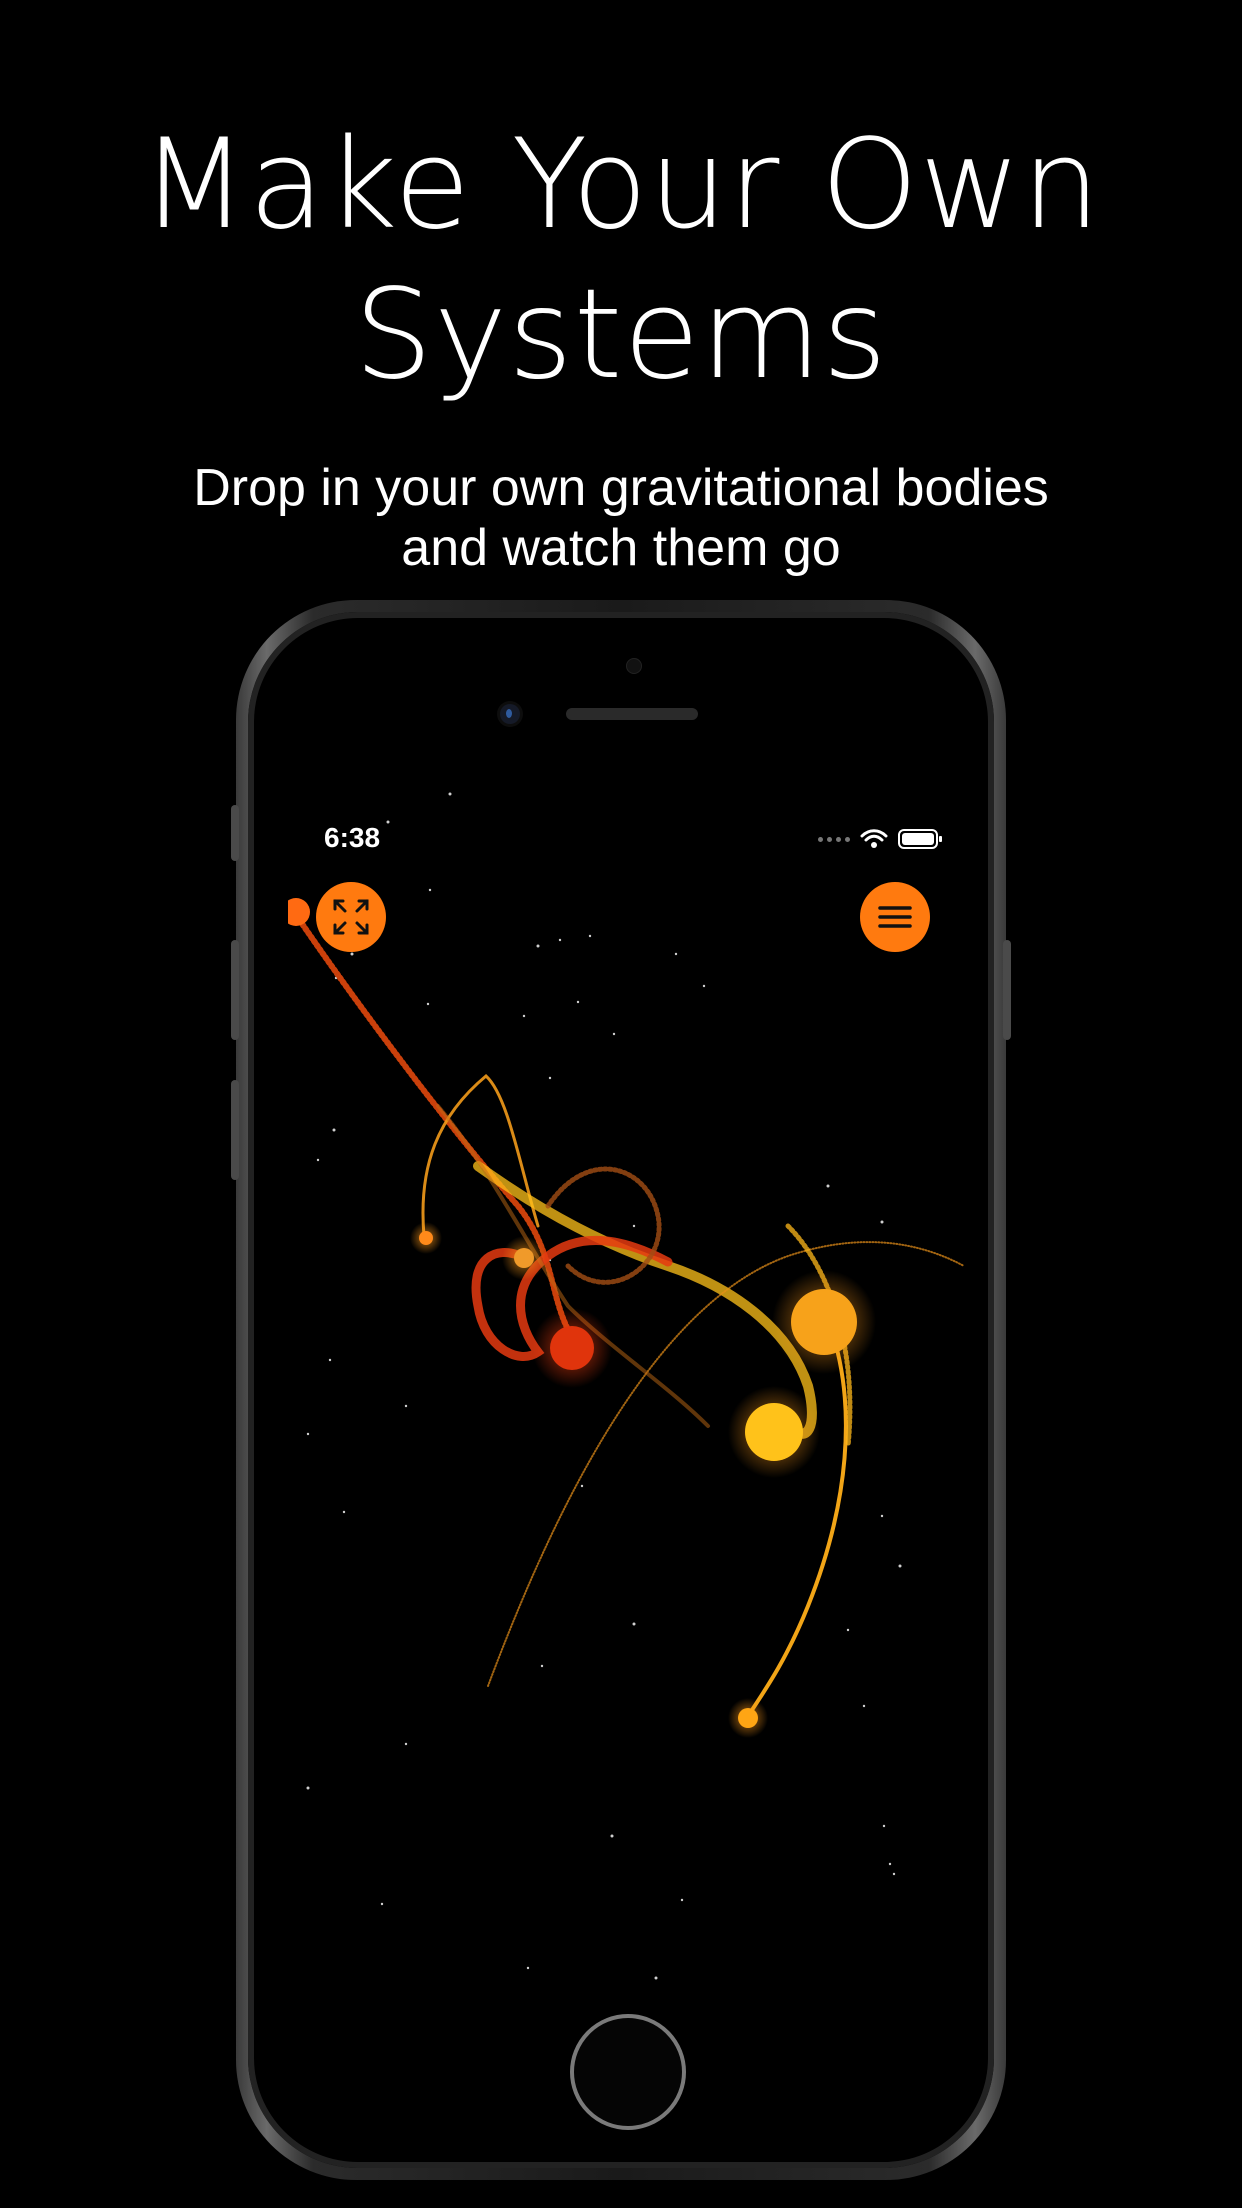 The image size is (1242, 2208). I want to click on title-line-1: Make Your Own, so click(621, 185).